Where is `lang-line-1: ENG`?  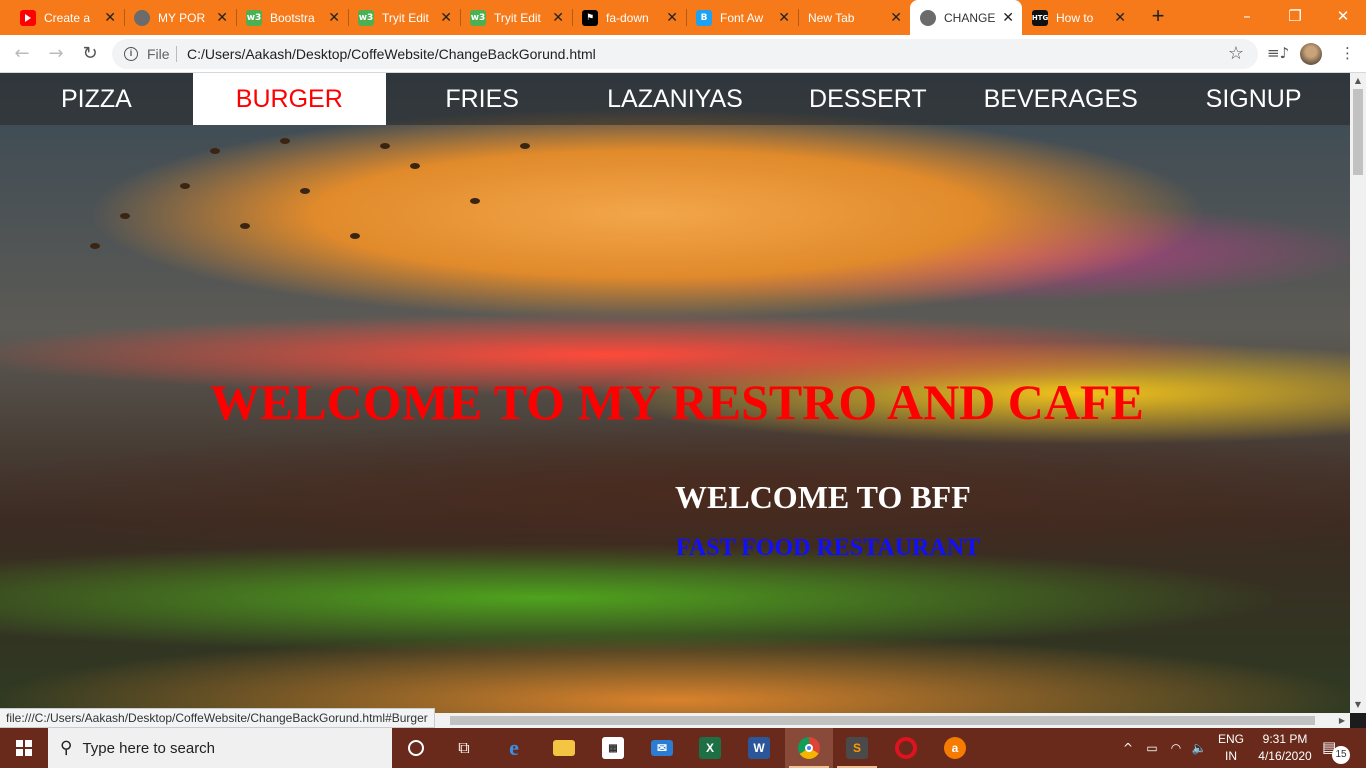
lang-line-1: ENG is located at coordinates (1230, 739).